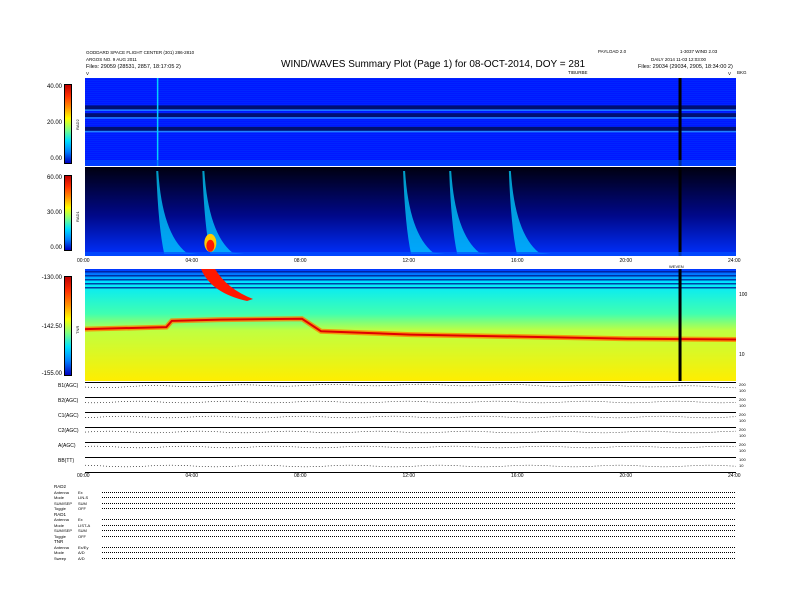 The width and height of the screenshot is (792, 612). Describe the element at coordinates (680, 122) in the screenshot. I see `rad2-data-gap` at that location.